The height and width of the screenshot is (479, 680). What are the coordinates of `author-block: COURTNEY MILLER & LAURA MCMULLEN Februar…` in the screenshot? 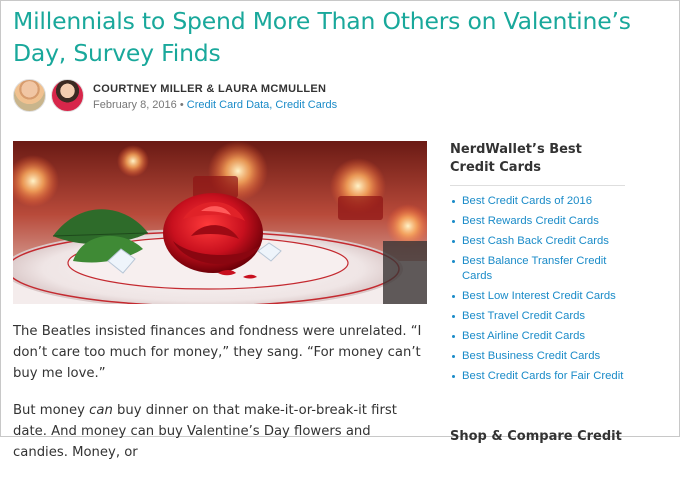 It's located at (238, 97).